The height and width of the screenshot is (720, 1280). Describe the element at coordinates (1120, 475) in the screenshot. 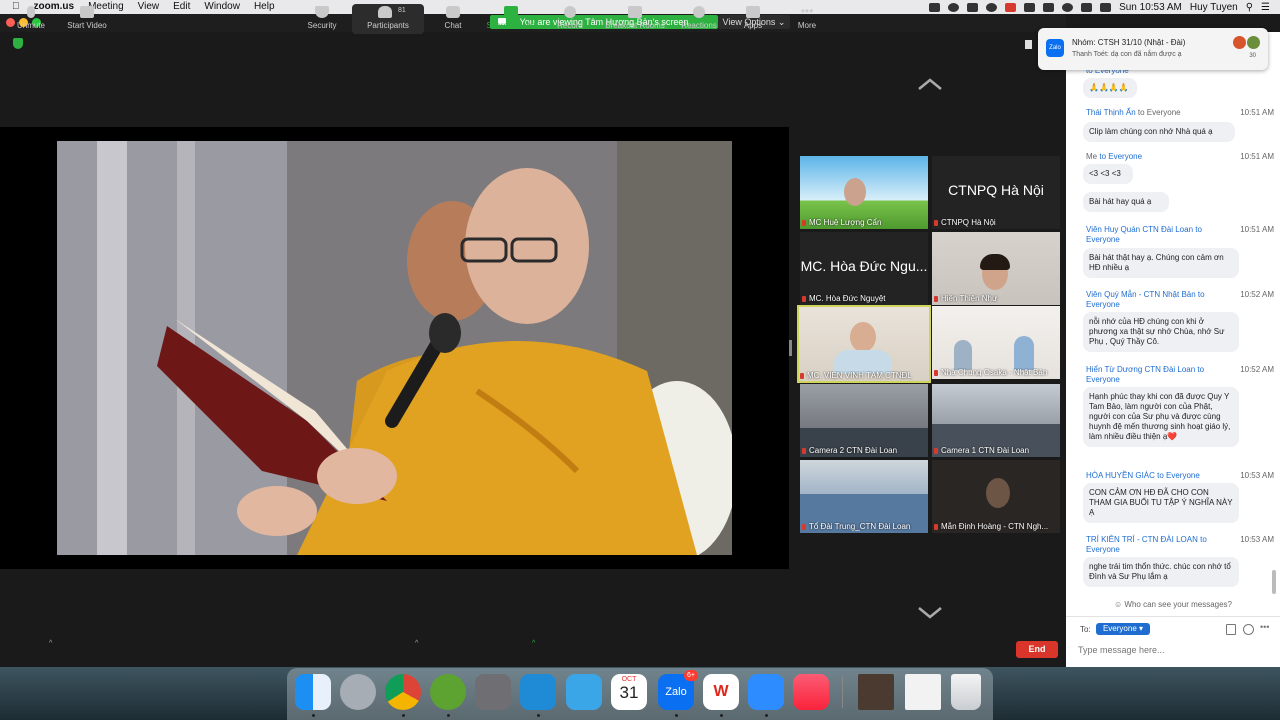

I see `message-sender: HÒA HUYỀN GIÁC` at that location.